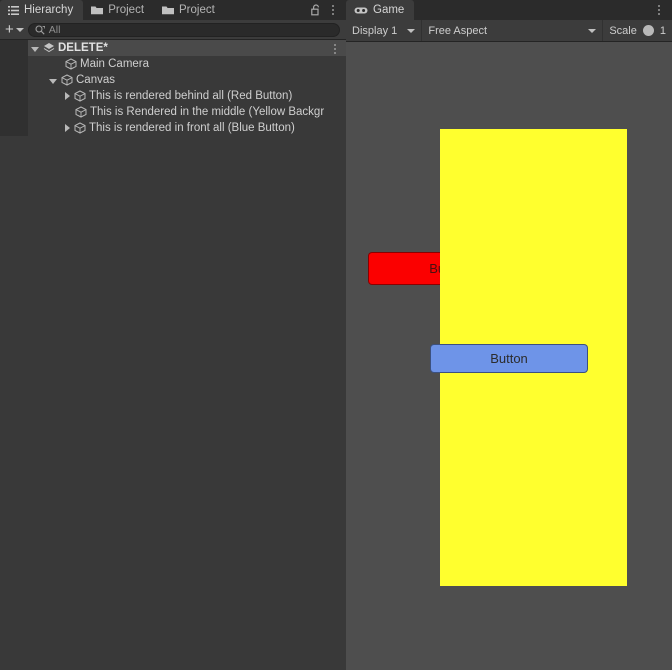 Image resolution: width=672 pixels, height=670 pixels. Describe the element at coordinates (13, 10) in the screenshot. I see `hierarchy-icon` at that location.